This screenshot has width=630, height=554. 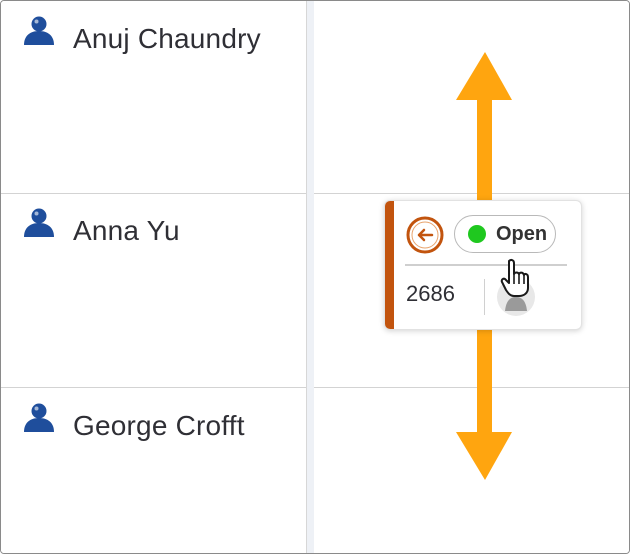 I want to click on person-row-anuj: Anuj Chaundry, so click(x=147, y=39).